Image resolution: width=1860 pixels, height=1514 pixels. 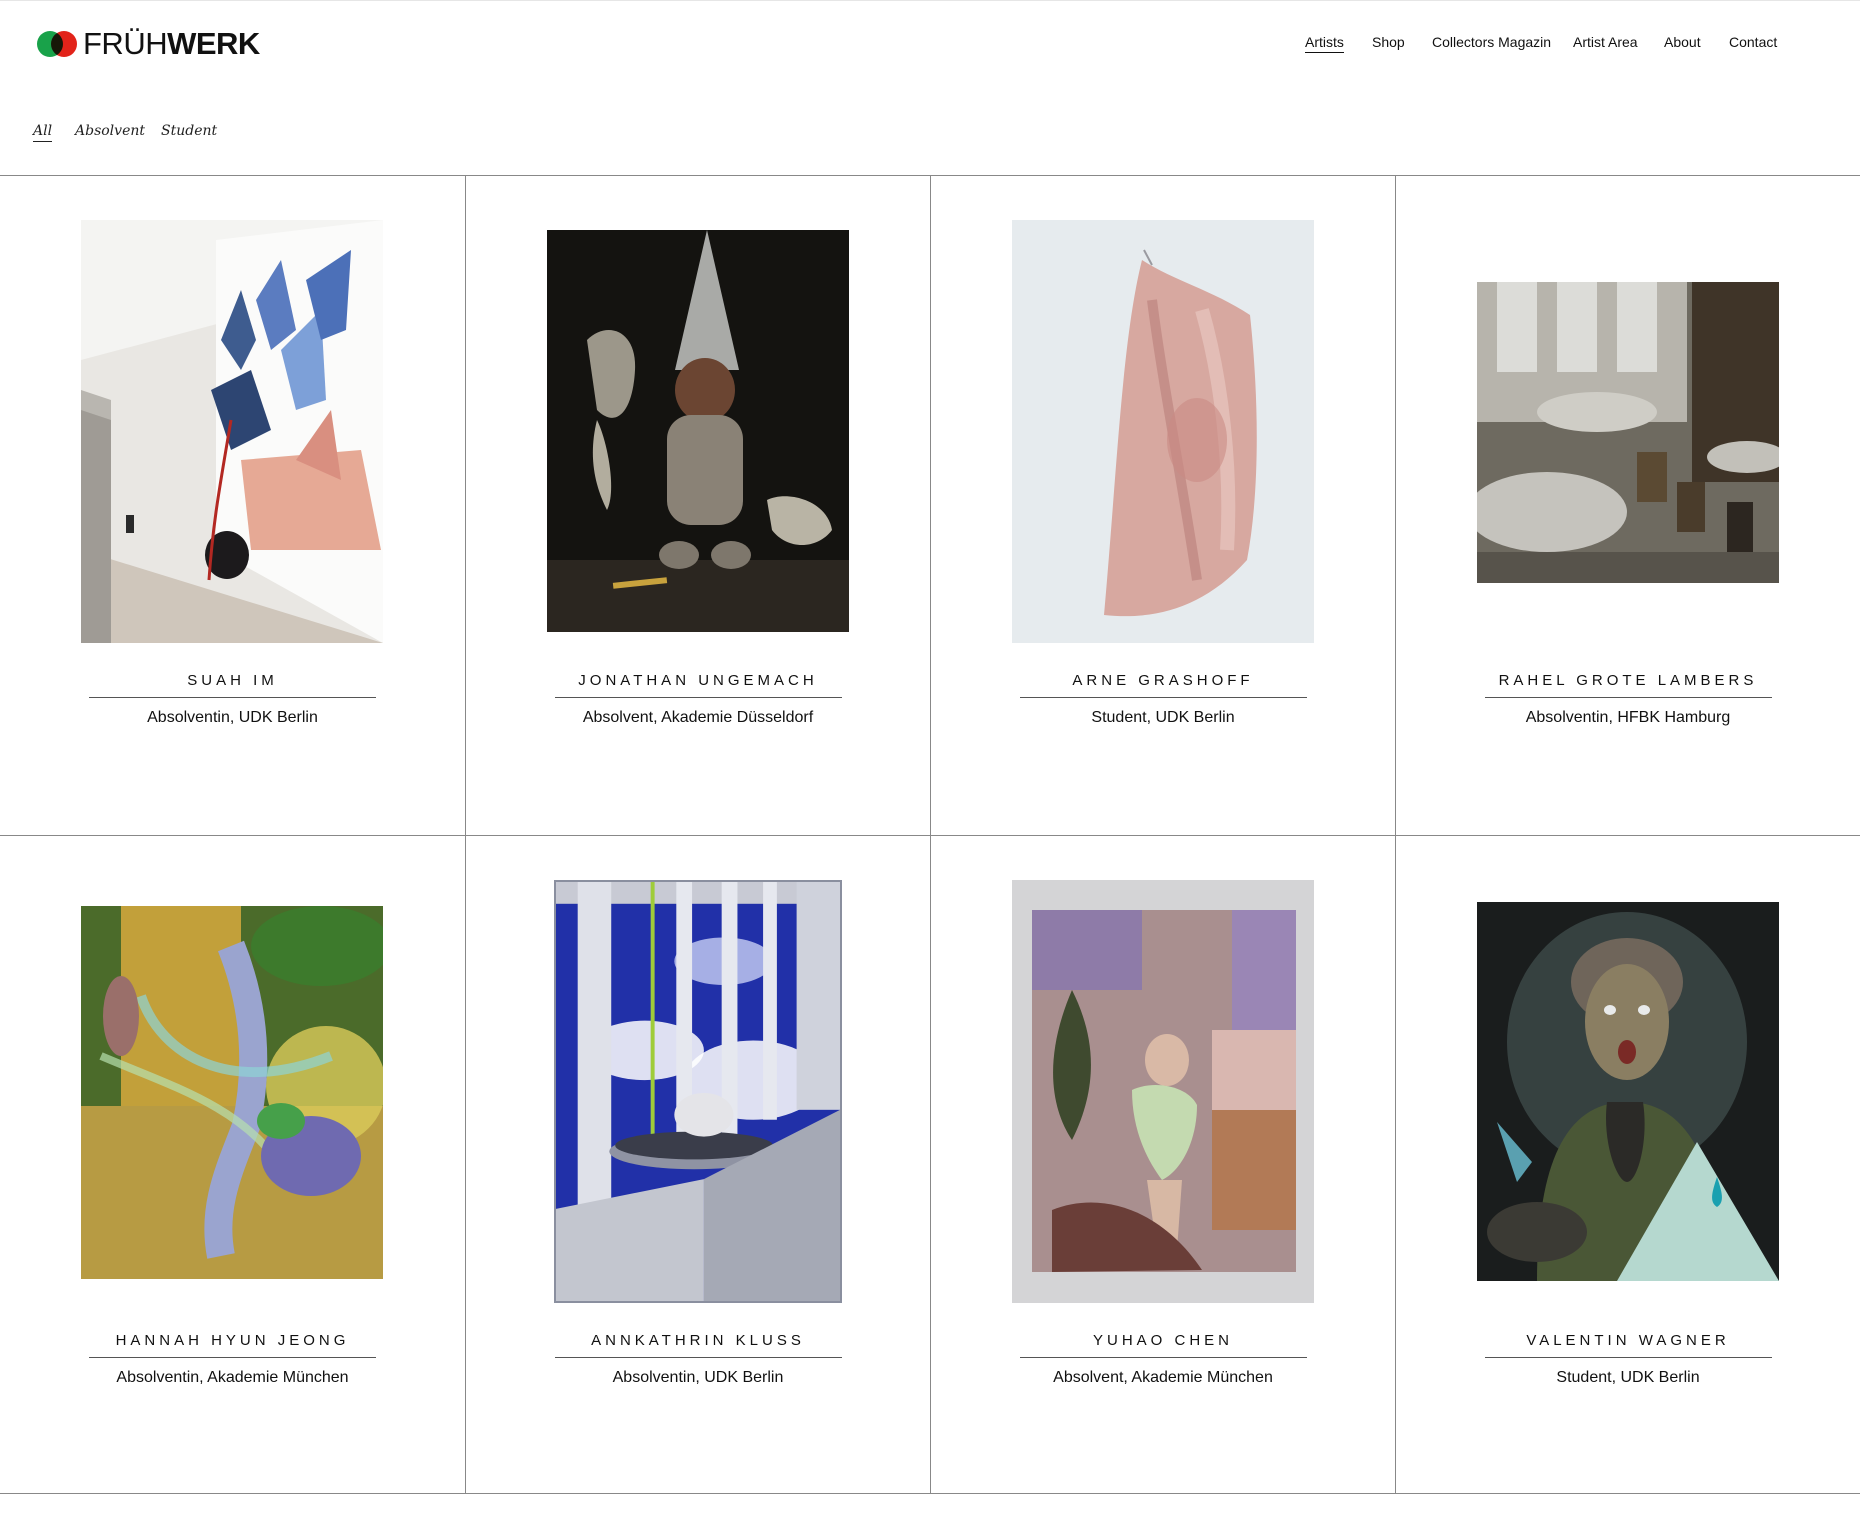 I want to click on nav-artists: Artists, so click(x=1324, y=43).